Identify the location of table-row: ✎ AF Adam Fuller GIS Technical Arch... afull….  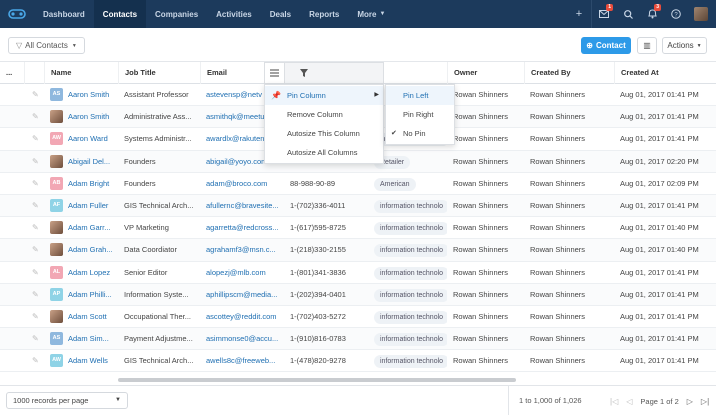
(358, 206).